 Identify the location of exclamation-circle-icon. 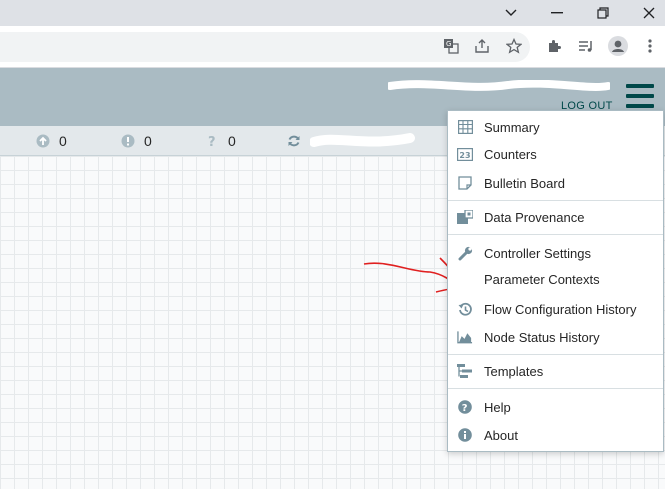
(128, 141).